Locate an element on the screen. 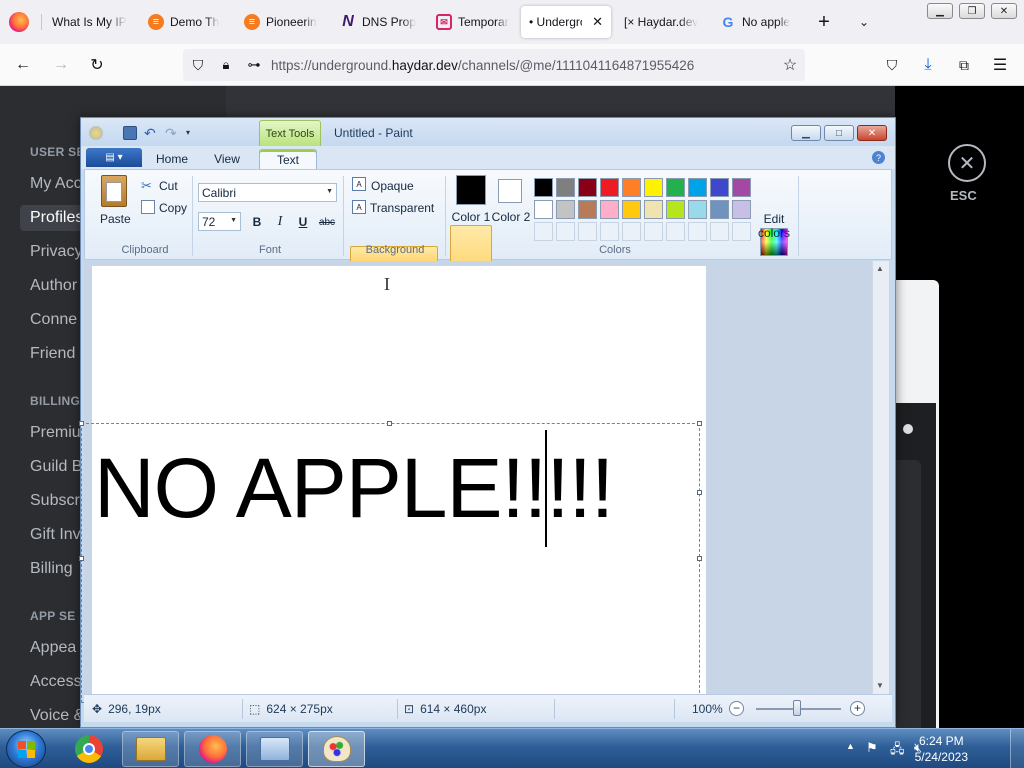  toggle-knob is located at coordinates (908, 429).